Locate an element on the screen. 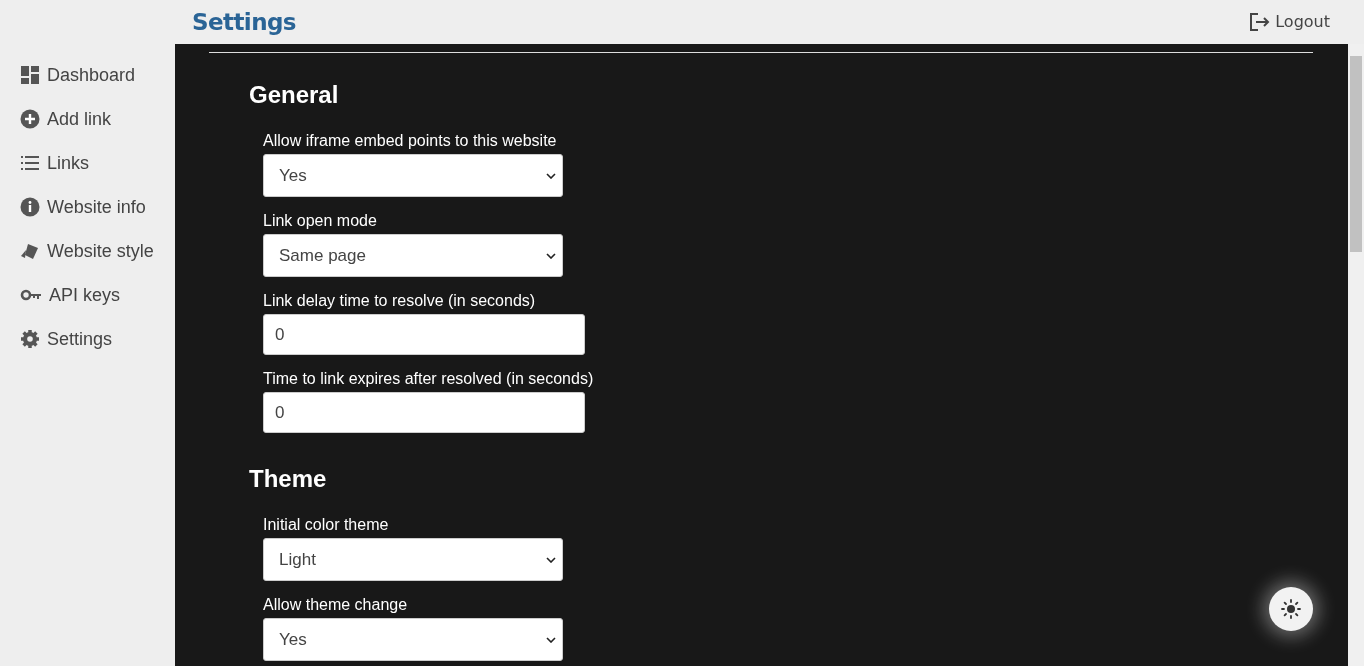  sidebar-item: Links is located at coordinates (97, 163).